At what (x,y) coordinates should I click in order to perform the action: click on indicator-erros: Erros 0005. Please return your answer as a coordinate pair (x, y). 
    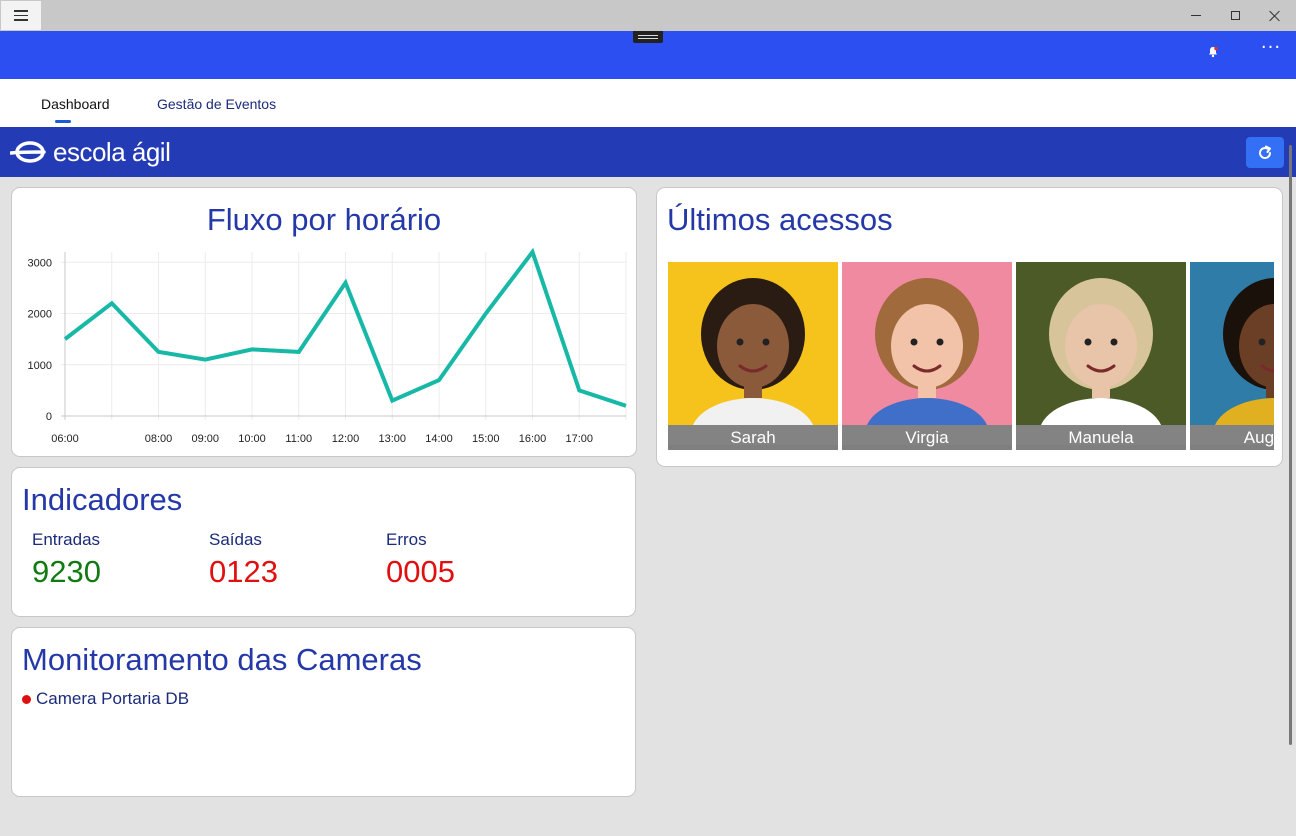
    Looking at the image, I should click on (420, 560).